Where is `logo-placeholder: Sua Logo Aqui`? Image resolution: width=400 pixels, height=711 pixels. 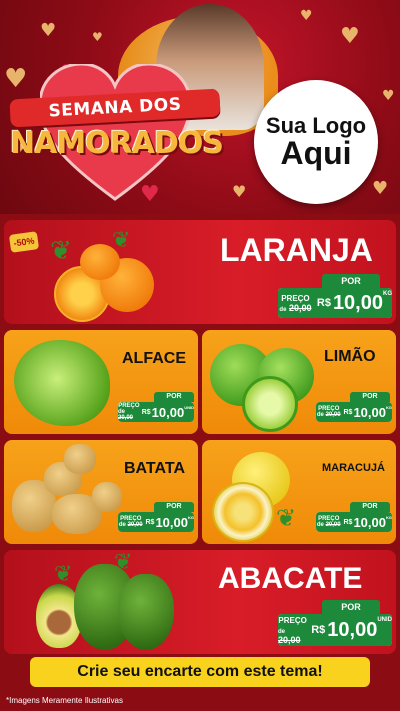
logo-placeholder: Sua Logo Aqui is located at coordinates (316, 142).